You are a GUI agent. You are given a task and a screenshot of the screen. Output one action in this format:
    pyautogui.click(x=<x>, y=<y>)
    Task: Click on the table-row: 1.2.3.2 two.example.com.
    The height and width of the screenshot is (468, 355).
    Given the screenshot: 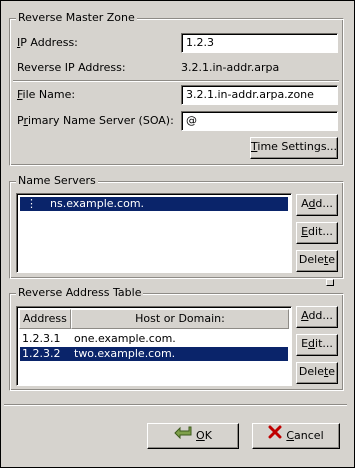 What is the action you would take?
    pyautogui.click(x=154, y=354)
    